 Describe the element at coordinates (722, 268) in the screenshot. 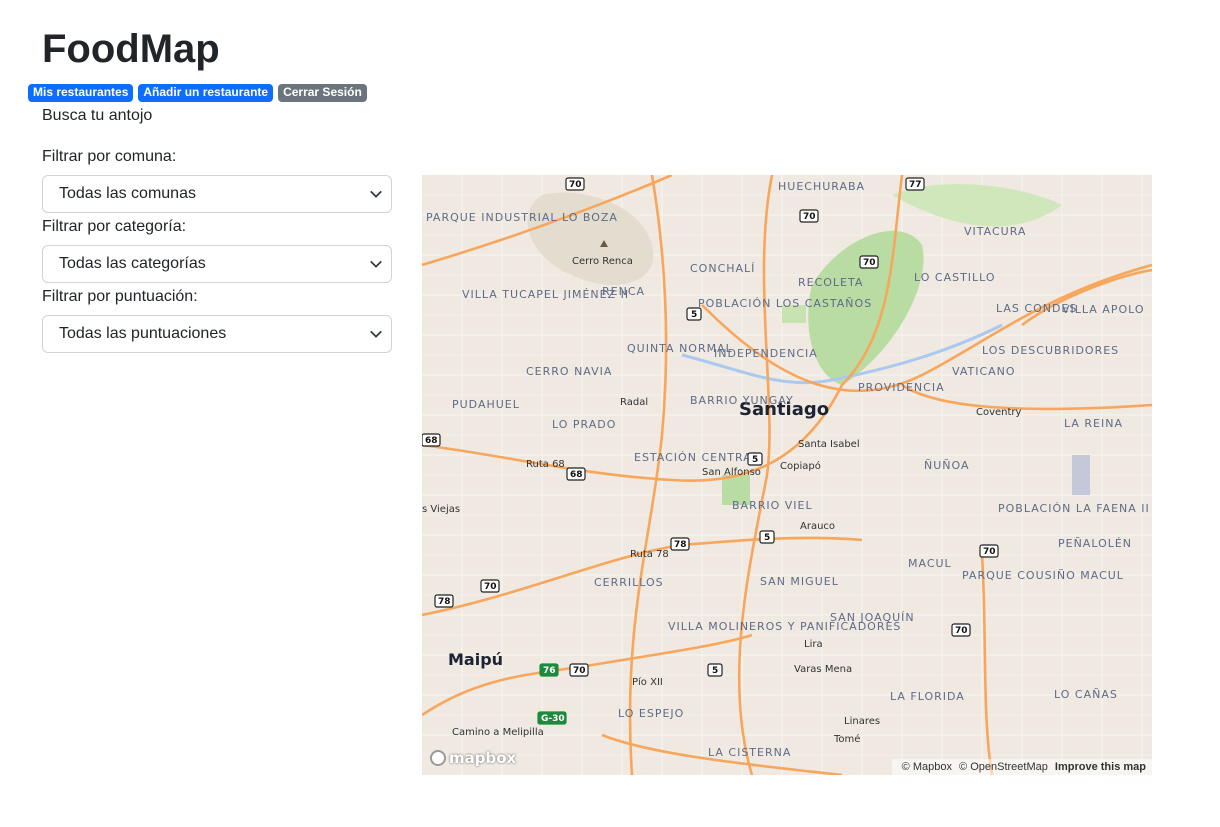

I see `map-label-conchali: CONCHALÍ` at that location.